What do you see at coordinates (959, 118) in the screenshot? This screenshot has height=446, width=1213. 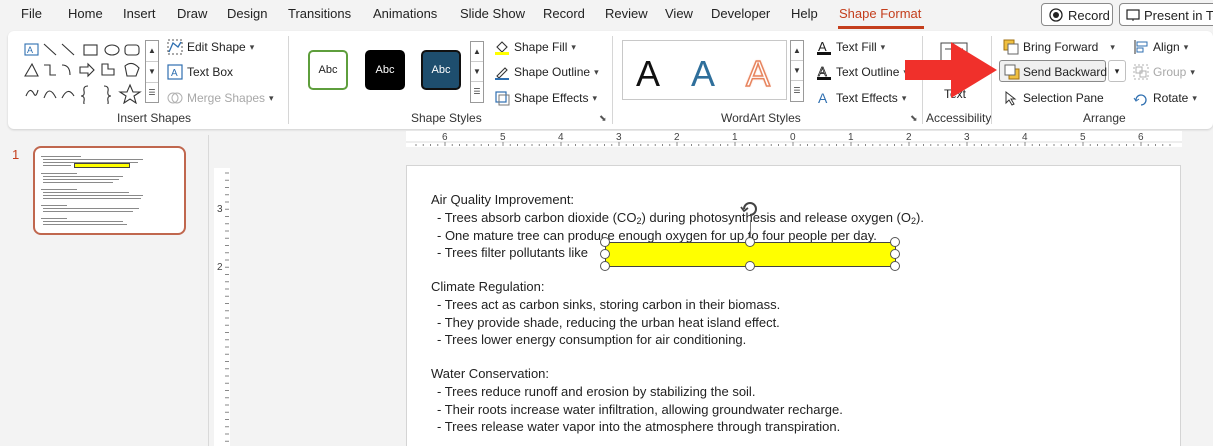 I see `accessibility-group-label: Accessibility` at bounding box center [959, 118].